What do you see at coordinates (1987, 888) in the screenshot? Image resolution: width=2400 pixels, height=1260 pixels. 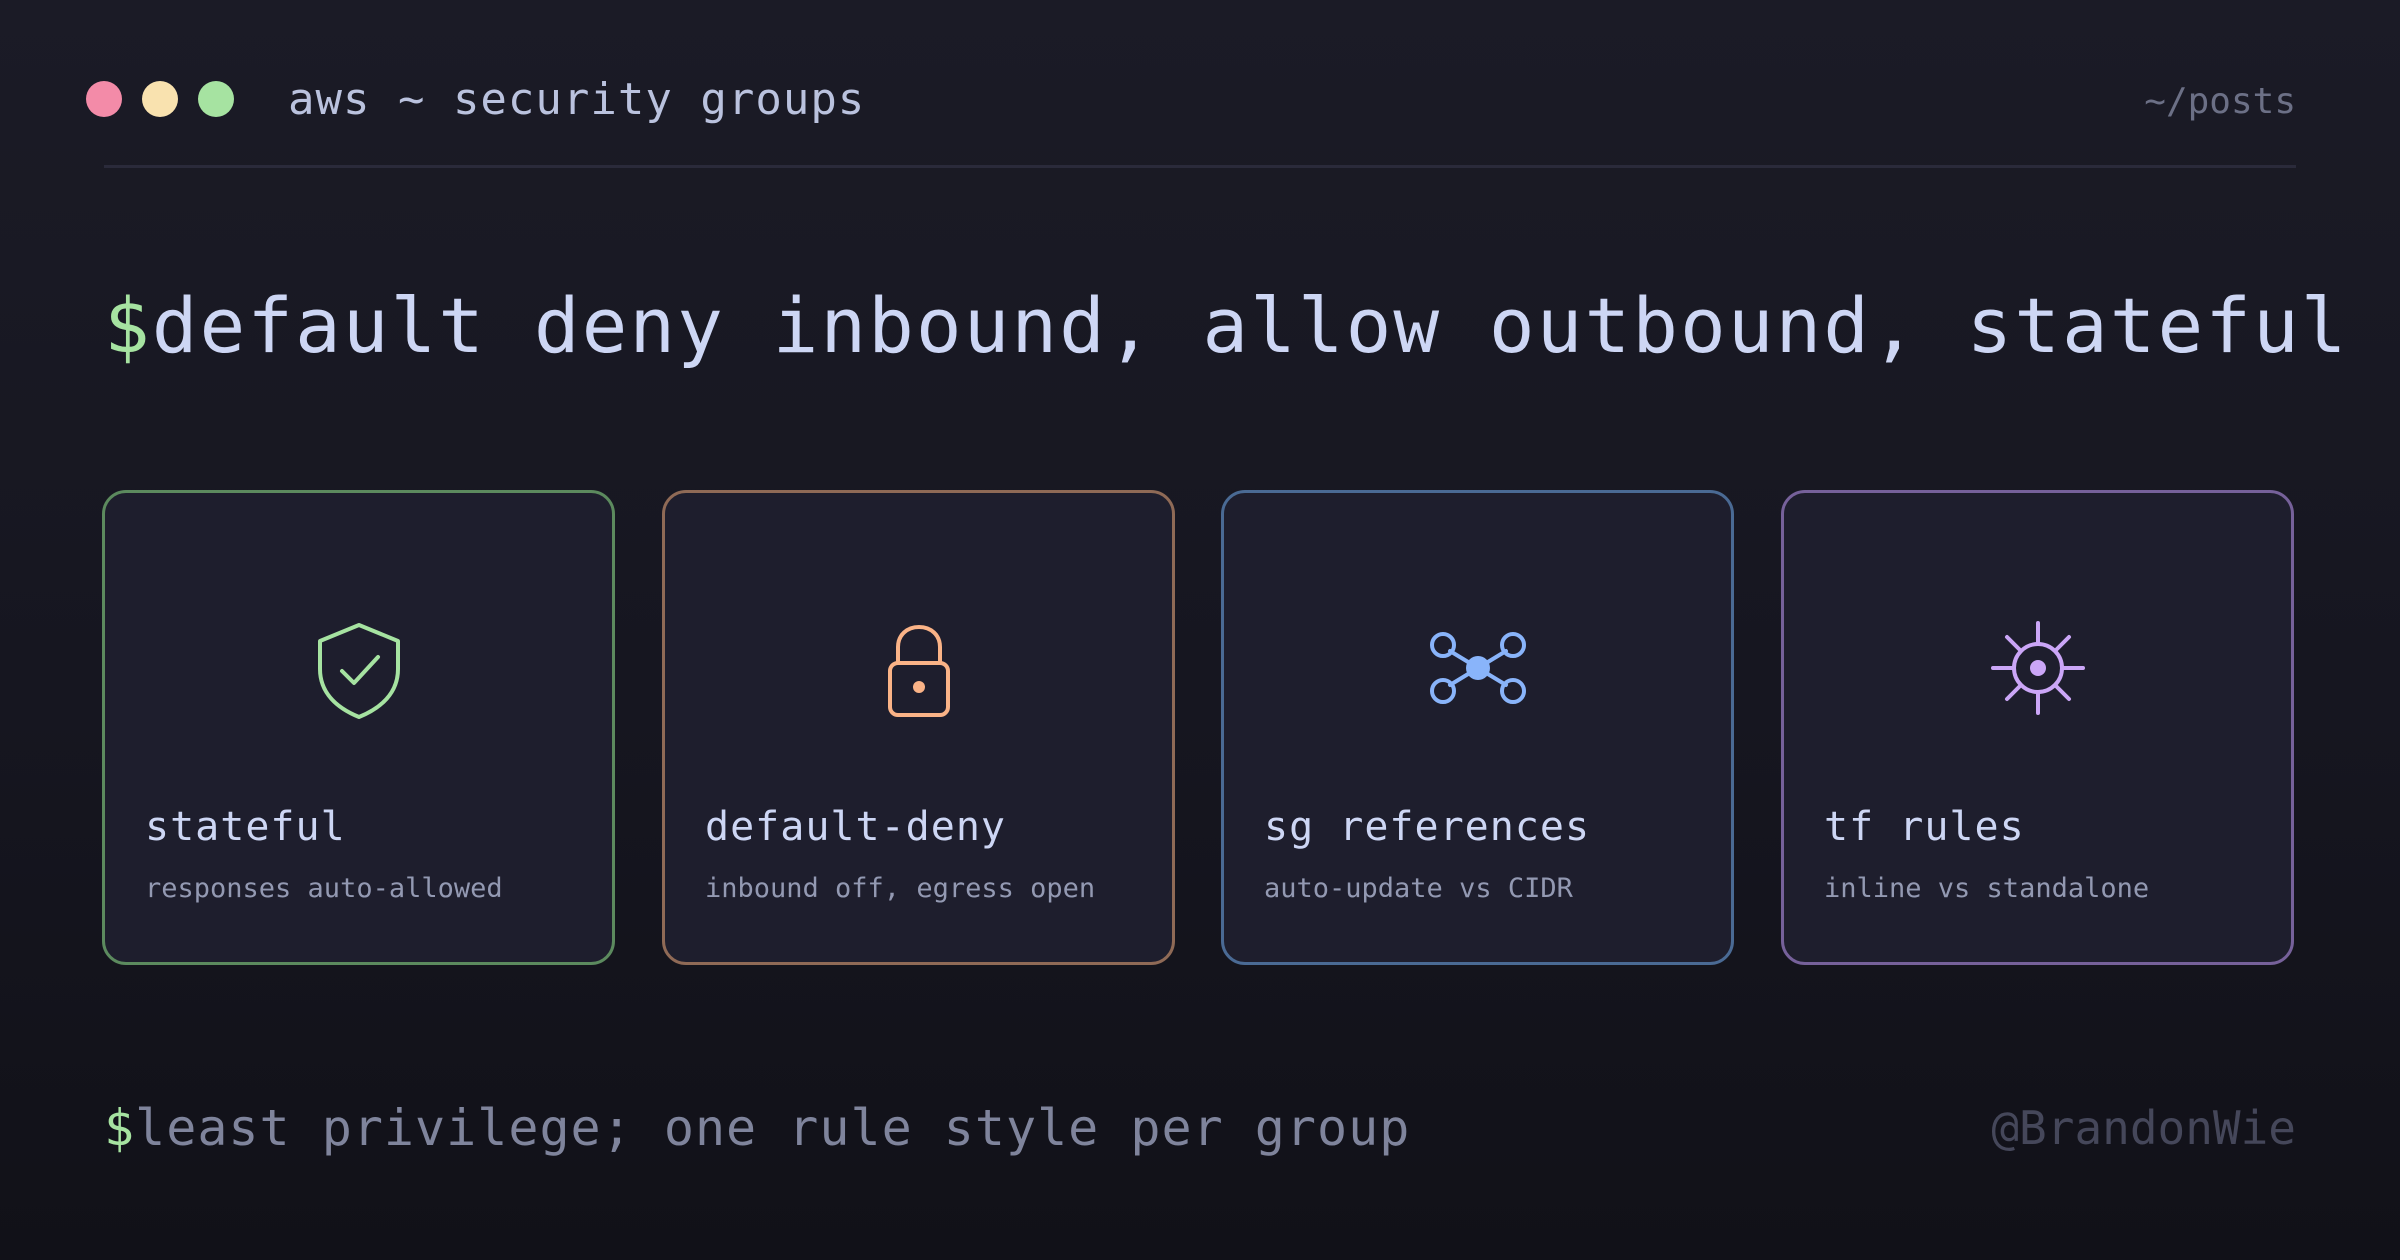 I see `card-subtitle: inline vs standalone` at bounding box center [1987, 888].